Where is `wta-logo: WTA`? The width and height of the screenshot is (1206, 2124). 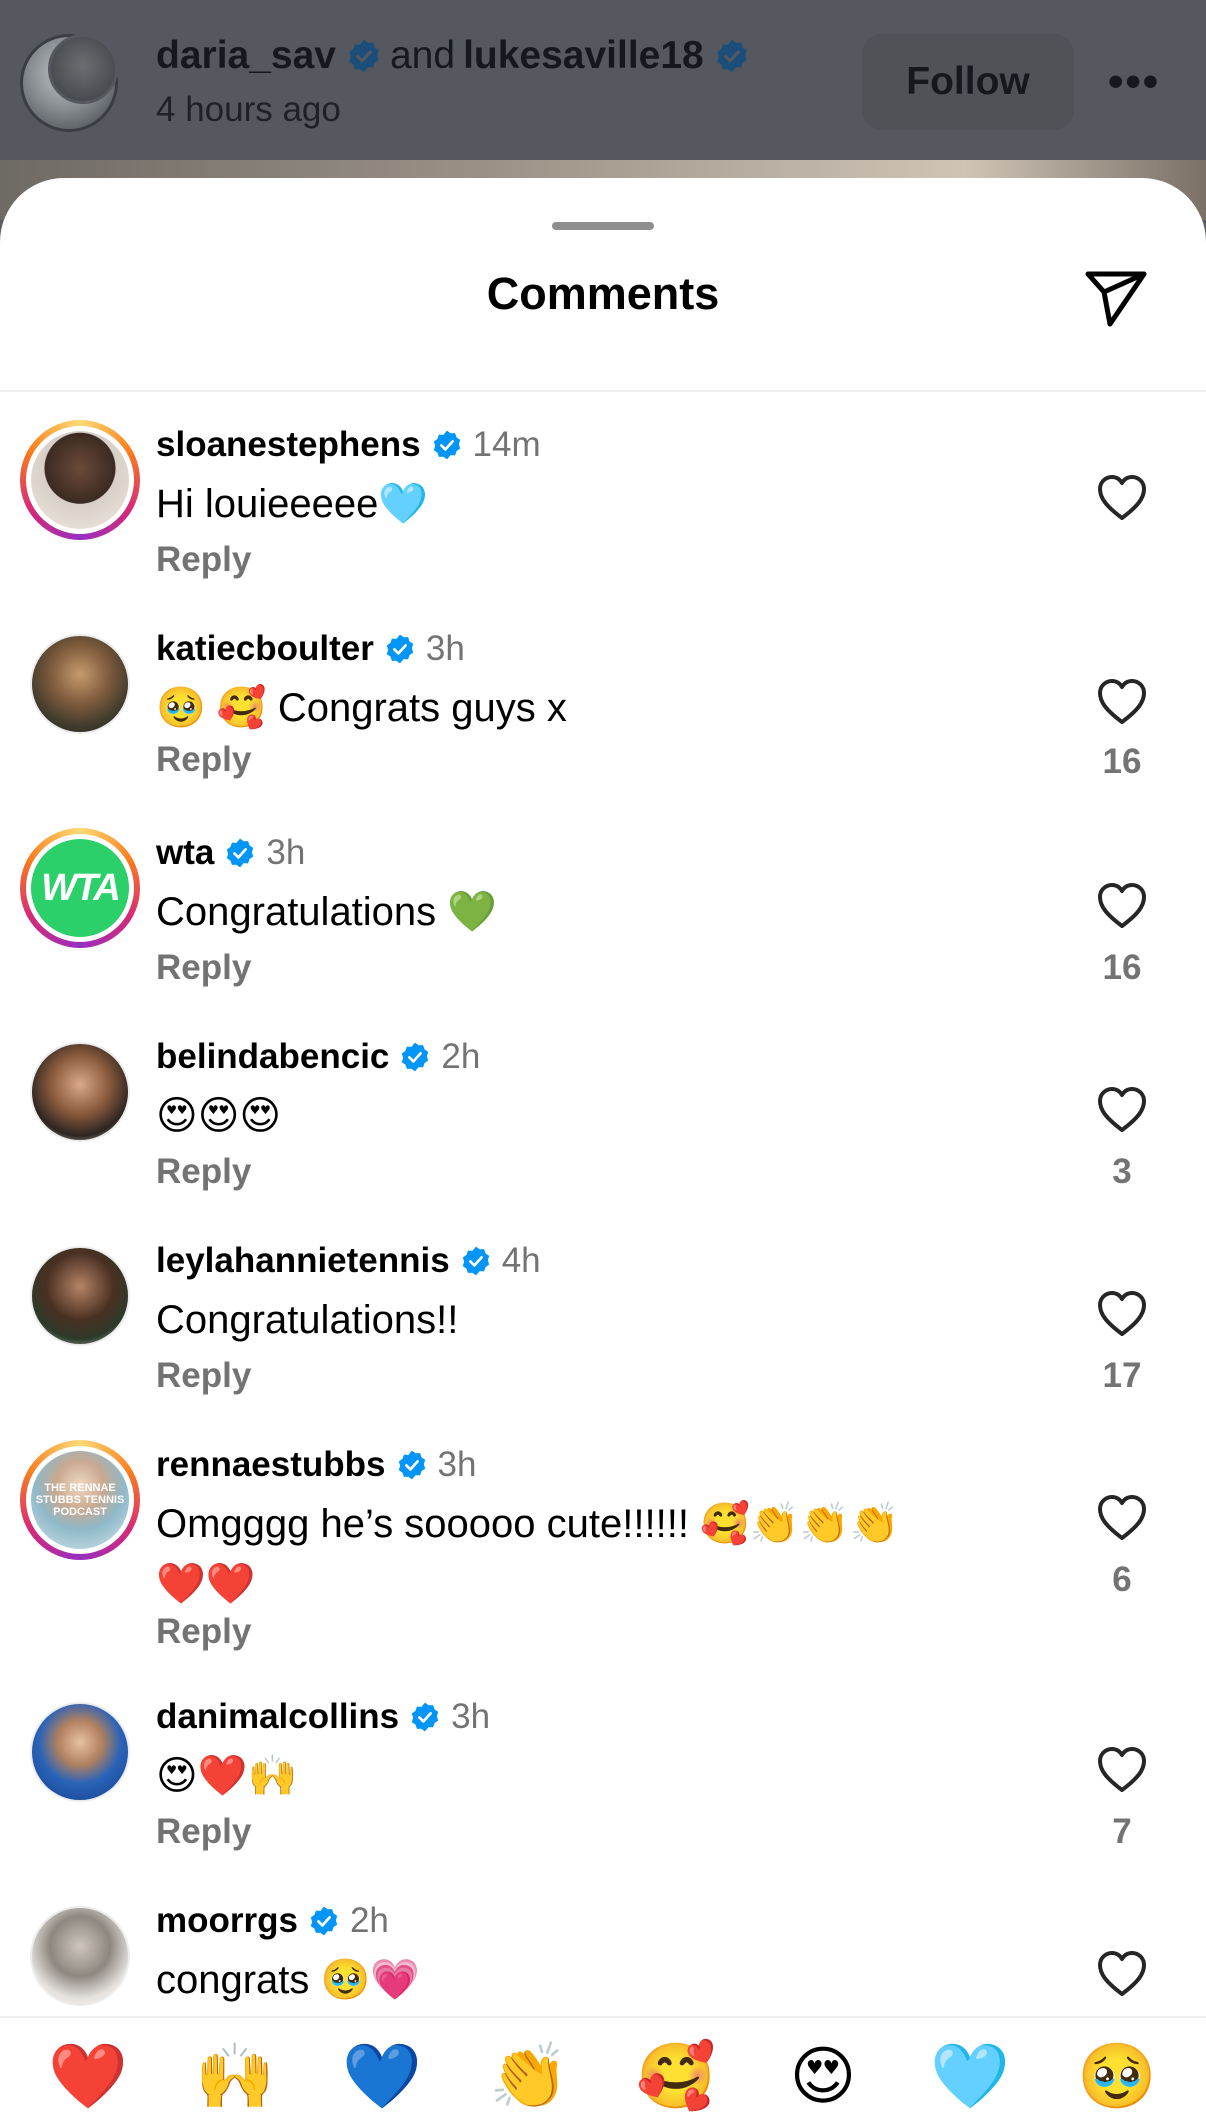
wta-logo: WTA is located at coordinates (80, 888).